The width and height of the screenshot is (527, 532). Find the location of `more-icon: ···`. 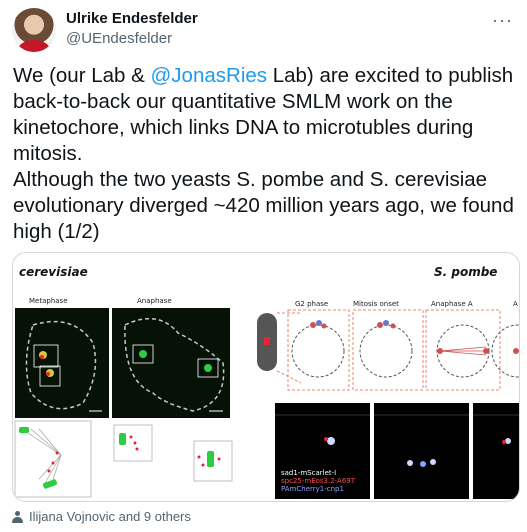

more-icon: ··· is located at coordinates (502, 20).